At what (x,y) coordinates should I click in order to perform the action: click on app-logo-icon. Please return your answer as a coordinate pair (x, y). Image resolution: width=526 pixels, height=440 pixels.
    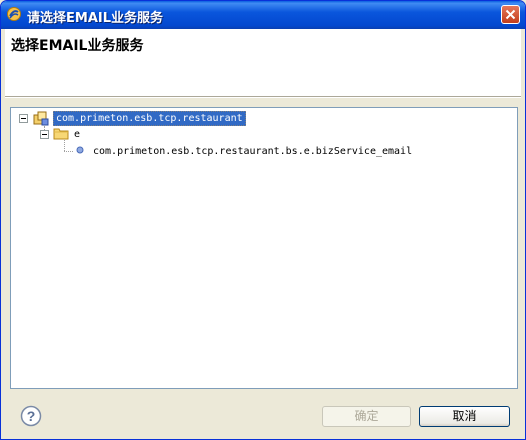
    Looking at the image, I should click on (14, 14).